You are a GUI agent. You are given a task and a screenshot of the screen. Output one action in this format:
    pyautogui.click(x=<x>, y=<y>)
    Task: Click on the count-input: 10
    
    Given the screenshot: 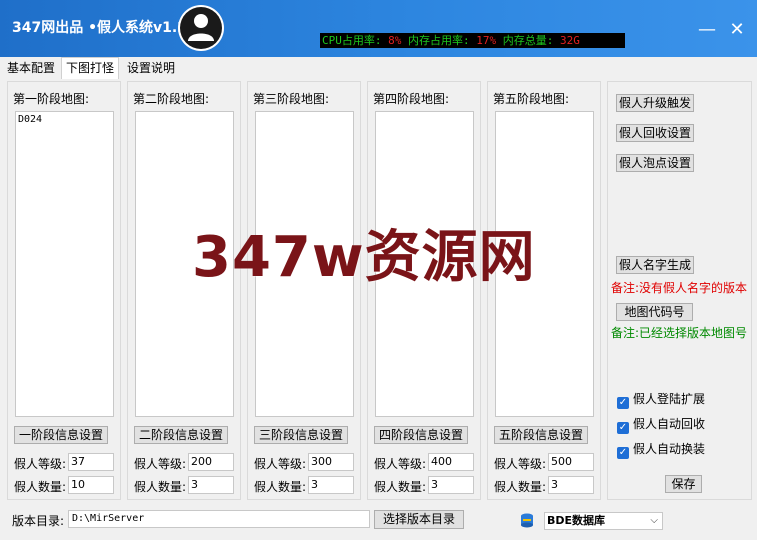 What is the action you would take?
    pyautogui.click(x=91, y=485)
    